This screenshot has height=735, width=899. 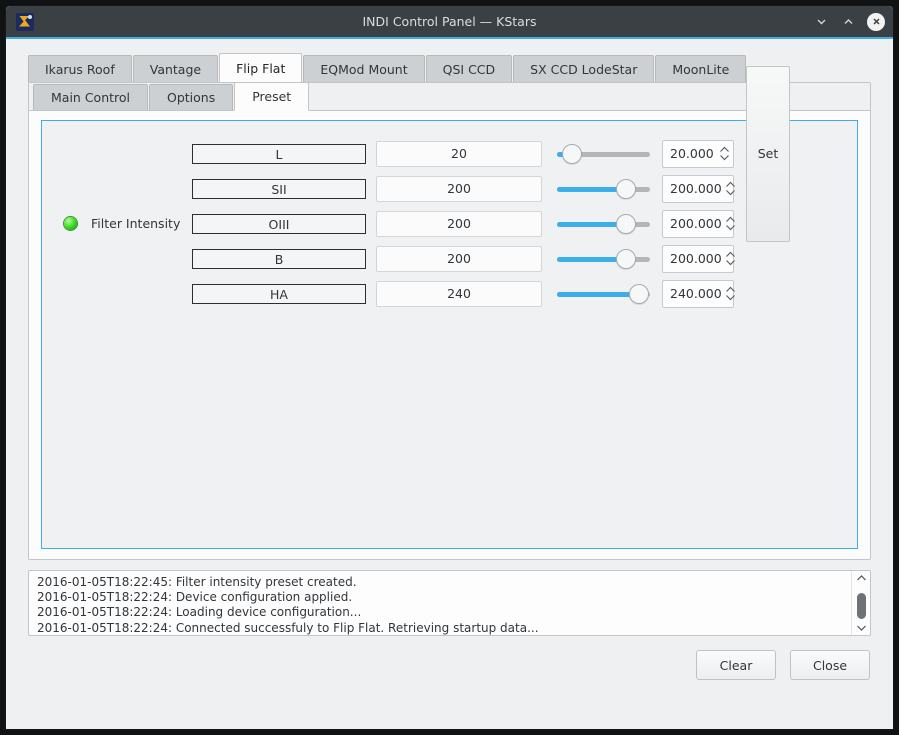 I want to click on tab-eqmod-mount: EQMod Mount, so click(x=364, y=68).